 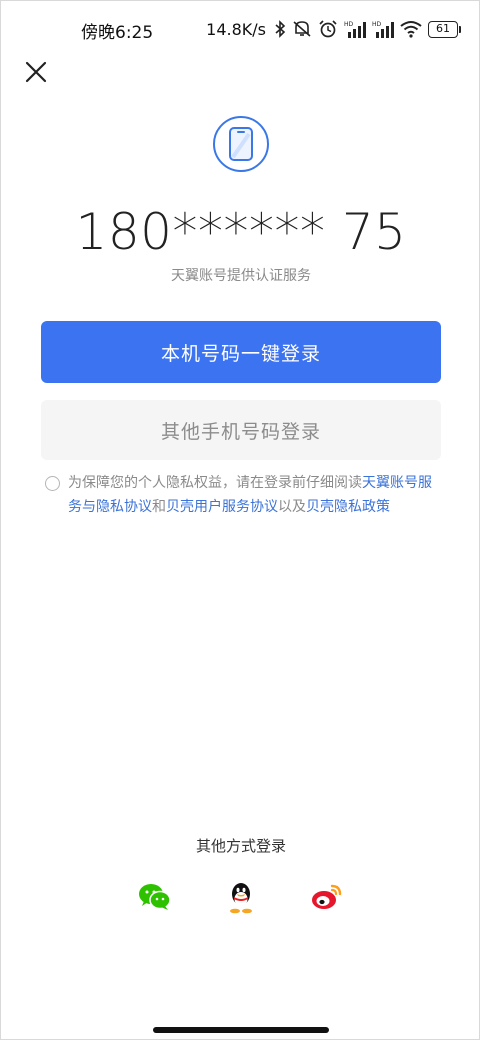 I want to click on provider-note: 天翼账号提供认证服务, so click(x=241, y=276).